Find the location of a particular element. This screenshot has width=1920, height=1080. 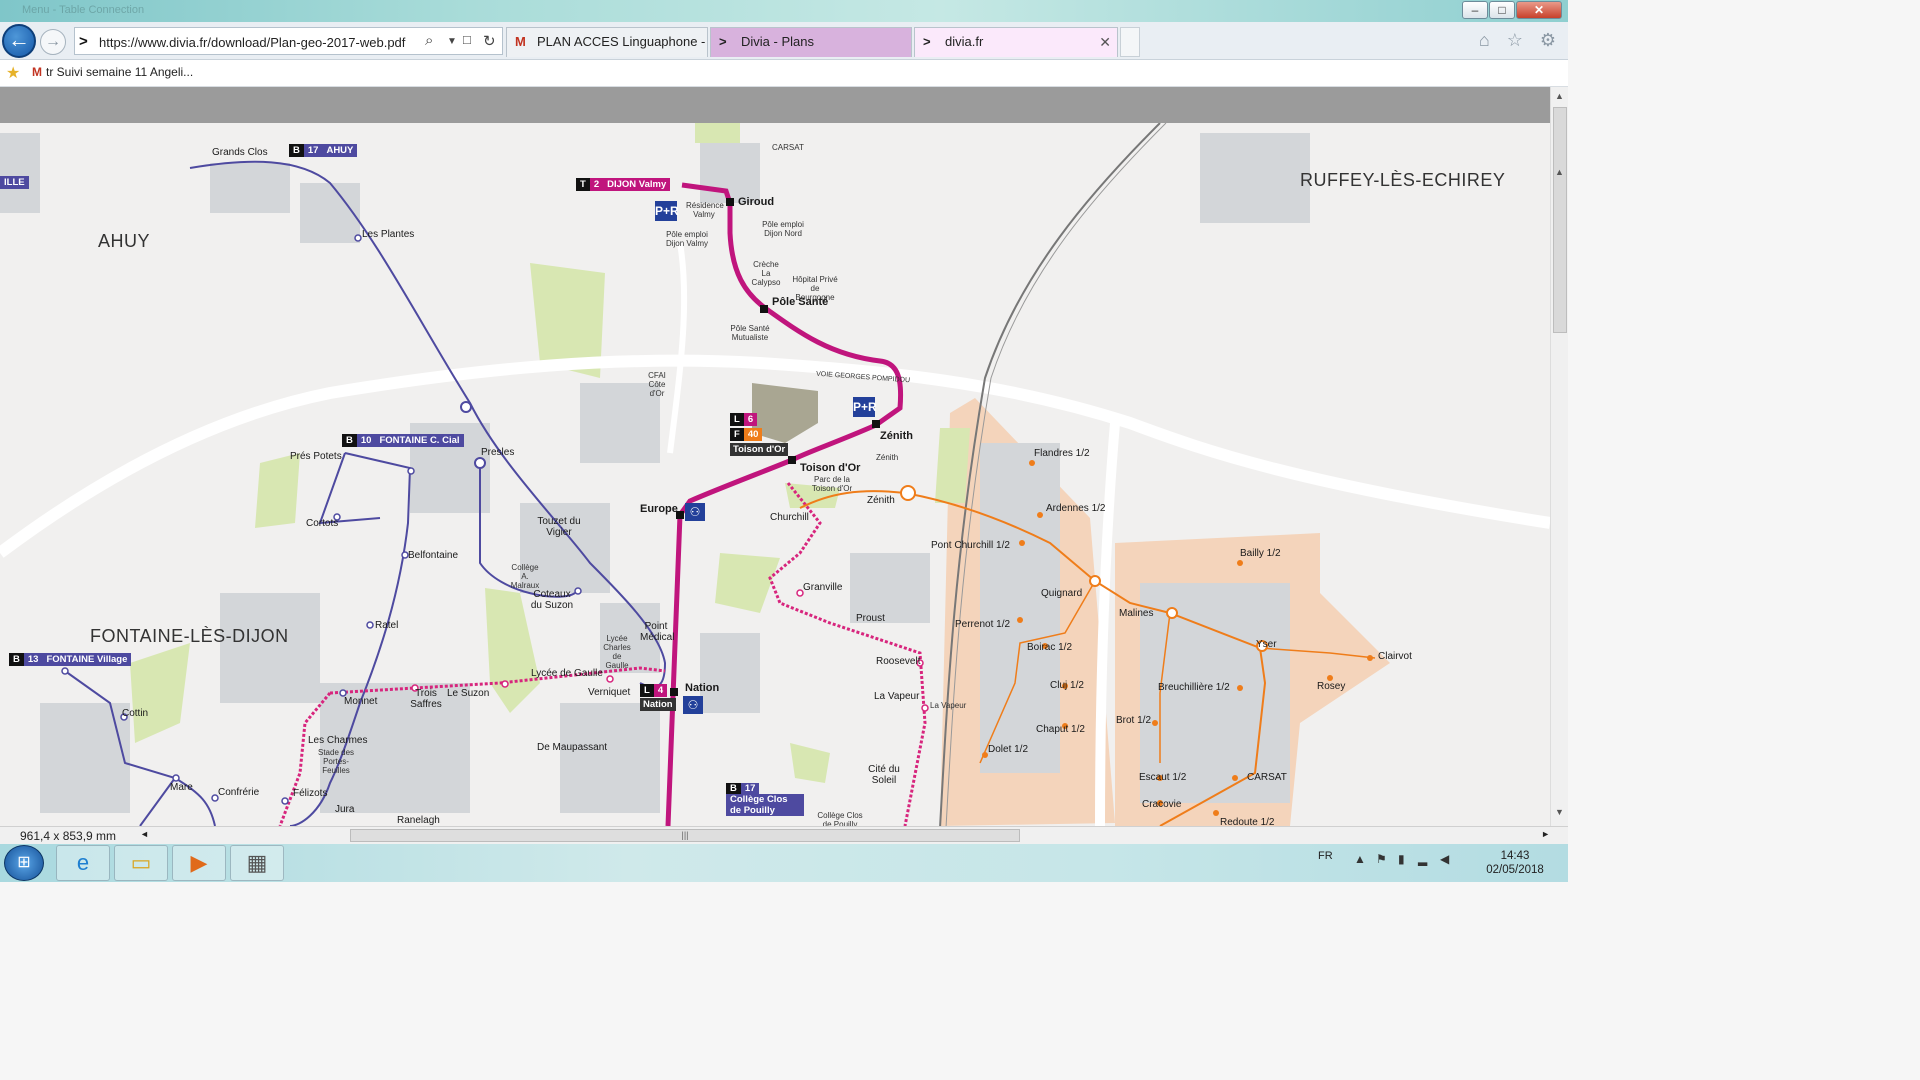

stop-label: Touzet du Vigier is located at coordinates (559, 527).